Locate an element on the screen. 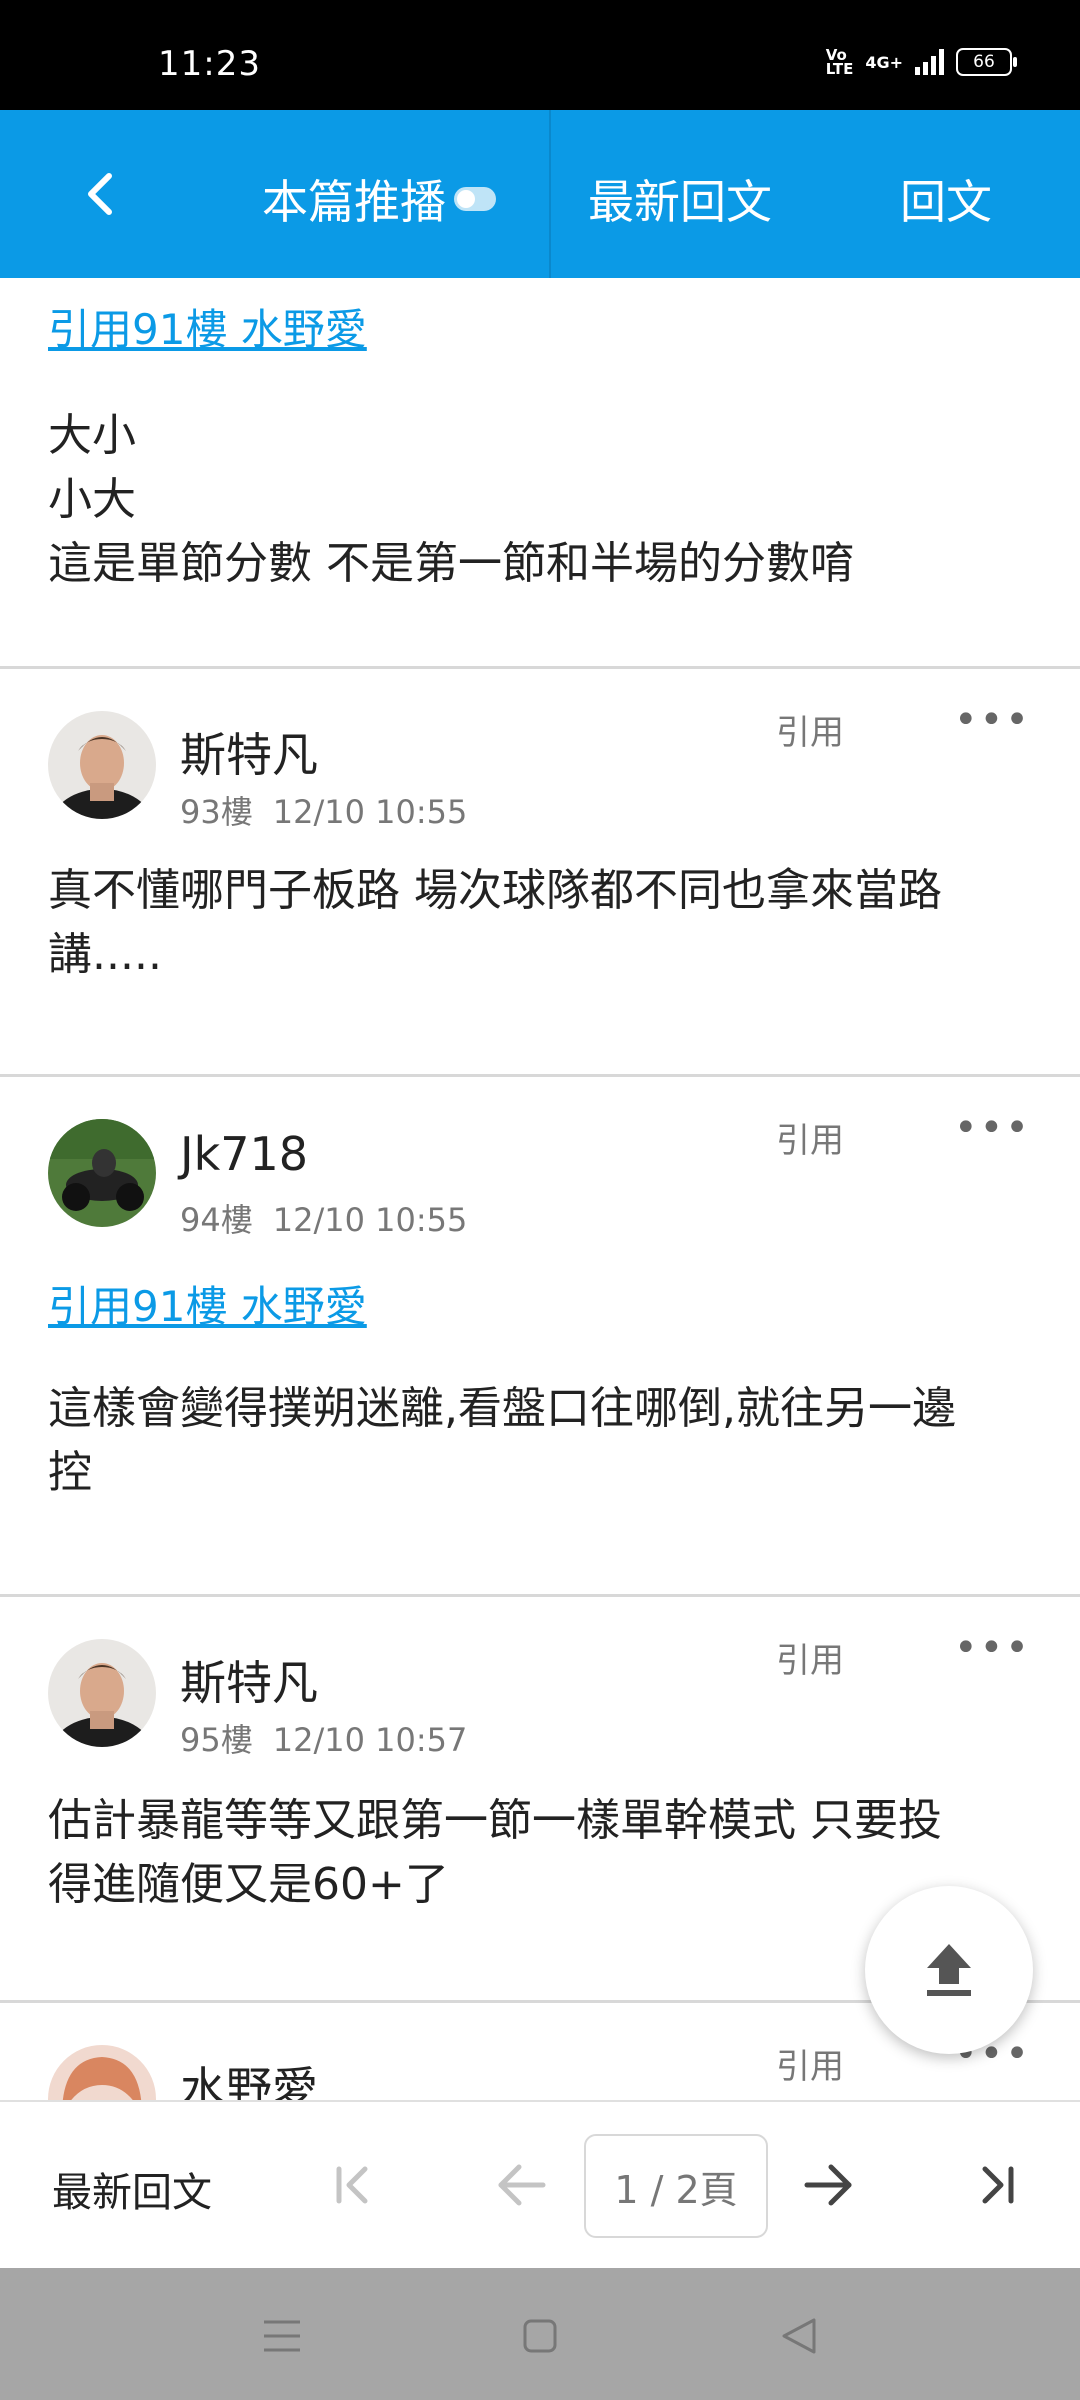  scroll-to-top-button is located at coordinates (949, 1970).